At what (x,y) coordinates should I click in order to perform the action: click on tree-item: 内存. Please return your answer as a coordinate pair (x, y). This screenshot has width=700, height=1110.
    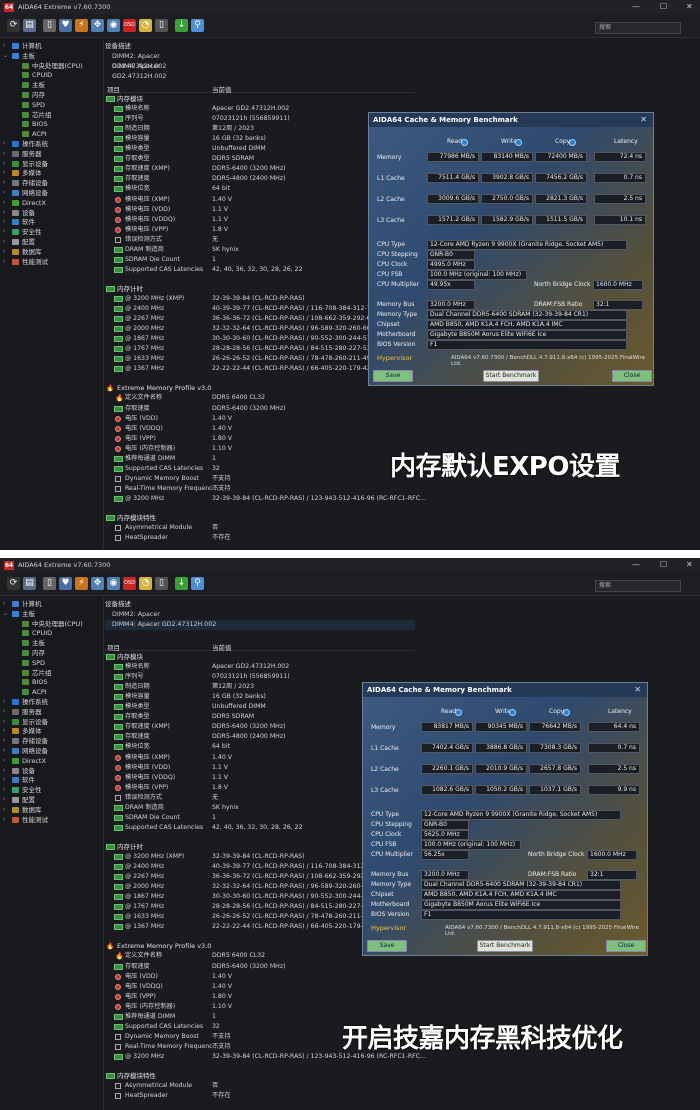
    Looking at the image, I should click on (52, 653).